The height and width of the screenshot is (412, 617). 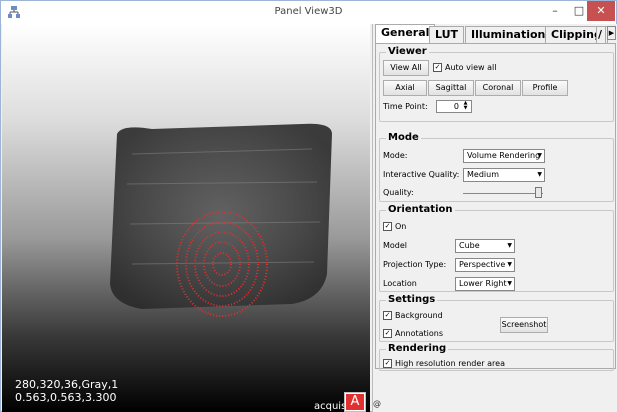 What do you see at coordinates (485, 246) in the screenshot?
I see `model-dropdown: Cube ▼` at bounding box center [485, 246].